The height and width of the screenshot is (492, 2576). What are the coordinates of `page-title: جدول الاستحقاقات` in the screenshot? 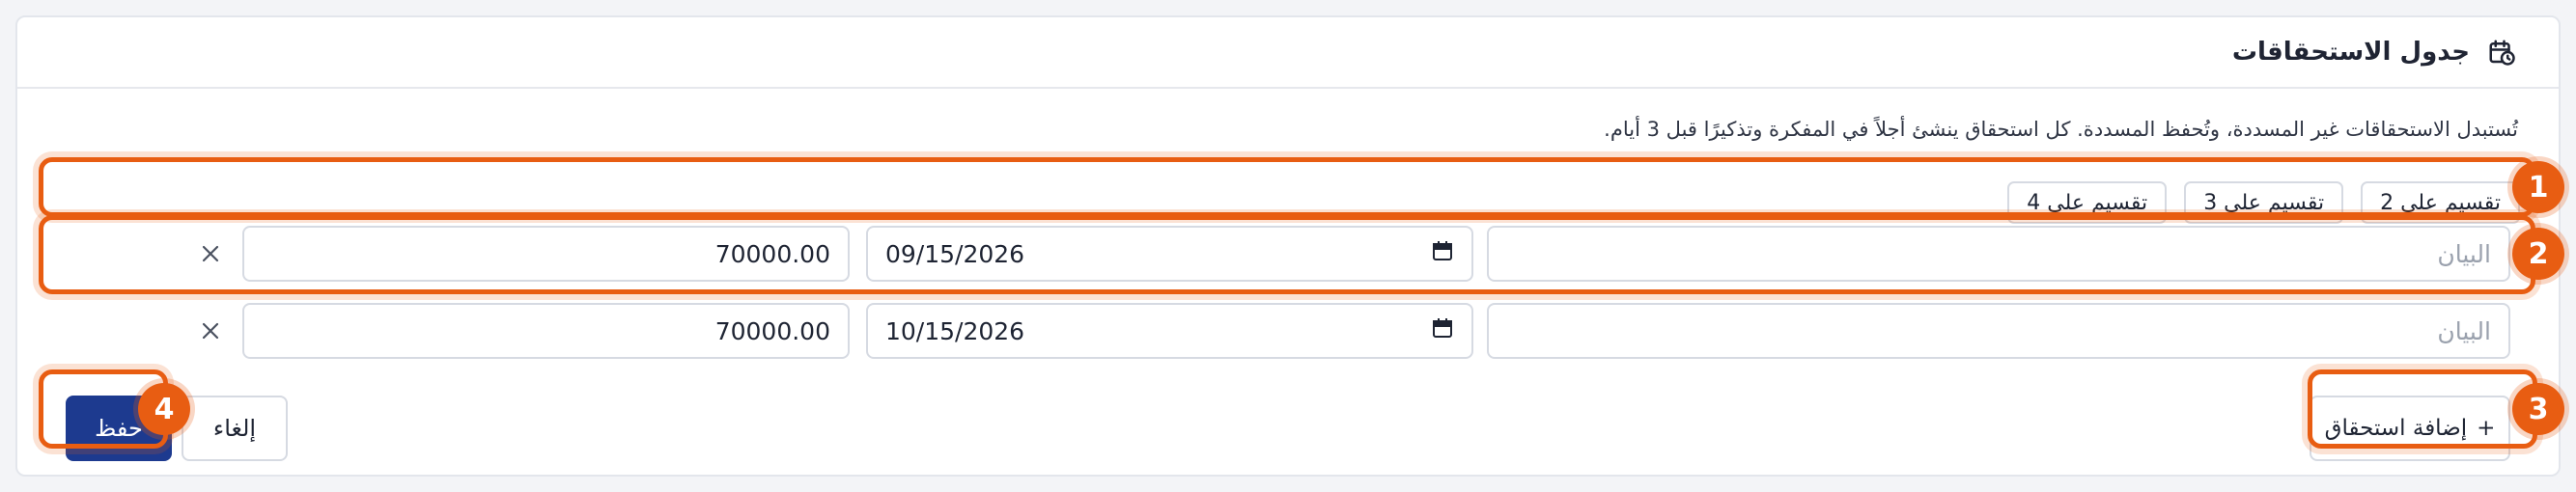 It's located at (2351, 52).